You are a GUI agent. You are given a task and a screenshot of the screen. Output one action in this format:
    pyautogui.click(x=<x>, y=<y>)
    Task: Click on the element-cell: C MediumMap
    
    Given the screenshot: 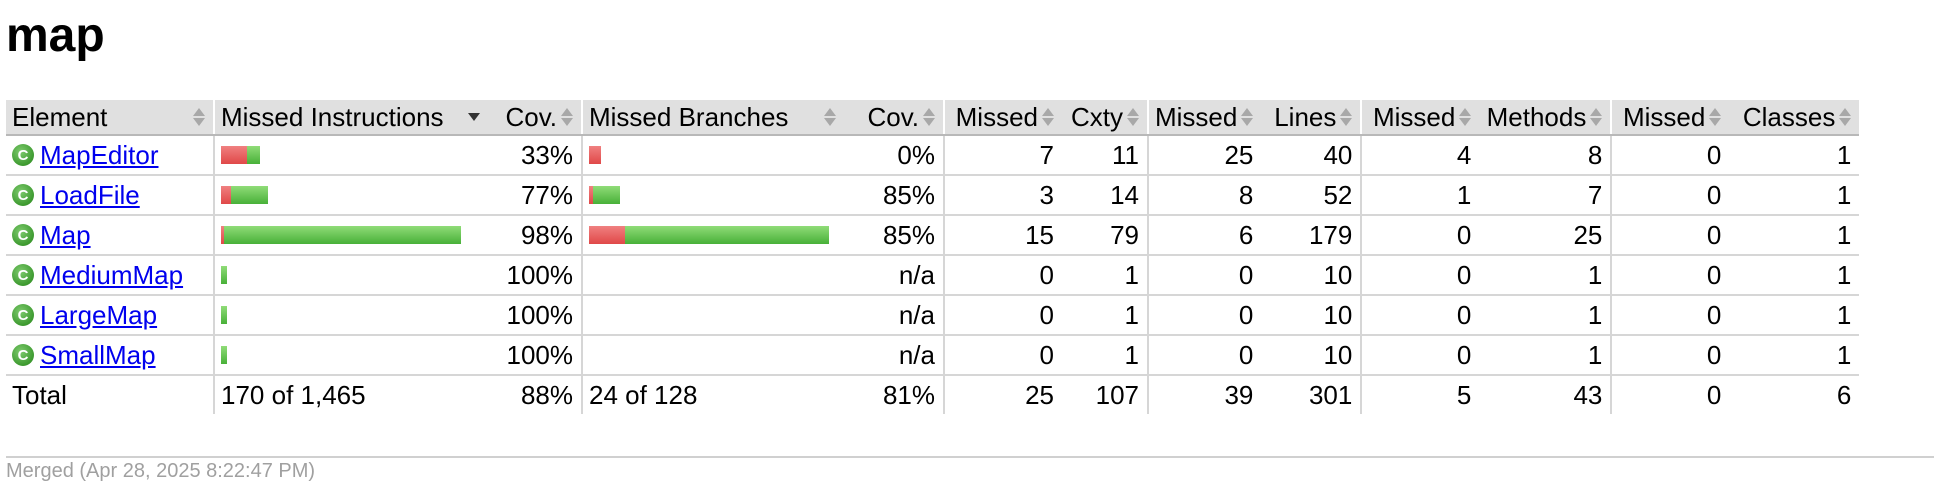 What is the action you would take?
    pyautogui.click(x=110, y=275)
    